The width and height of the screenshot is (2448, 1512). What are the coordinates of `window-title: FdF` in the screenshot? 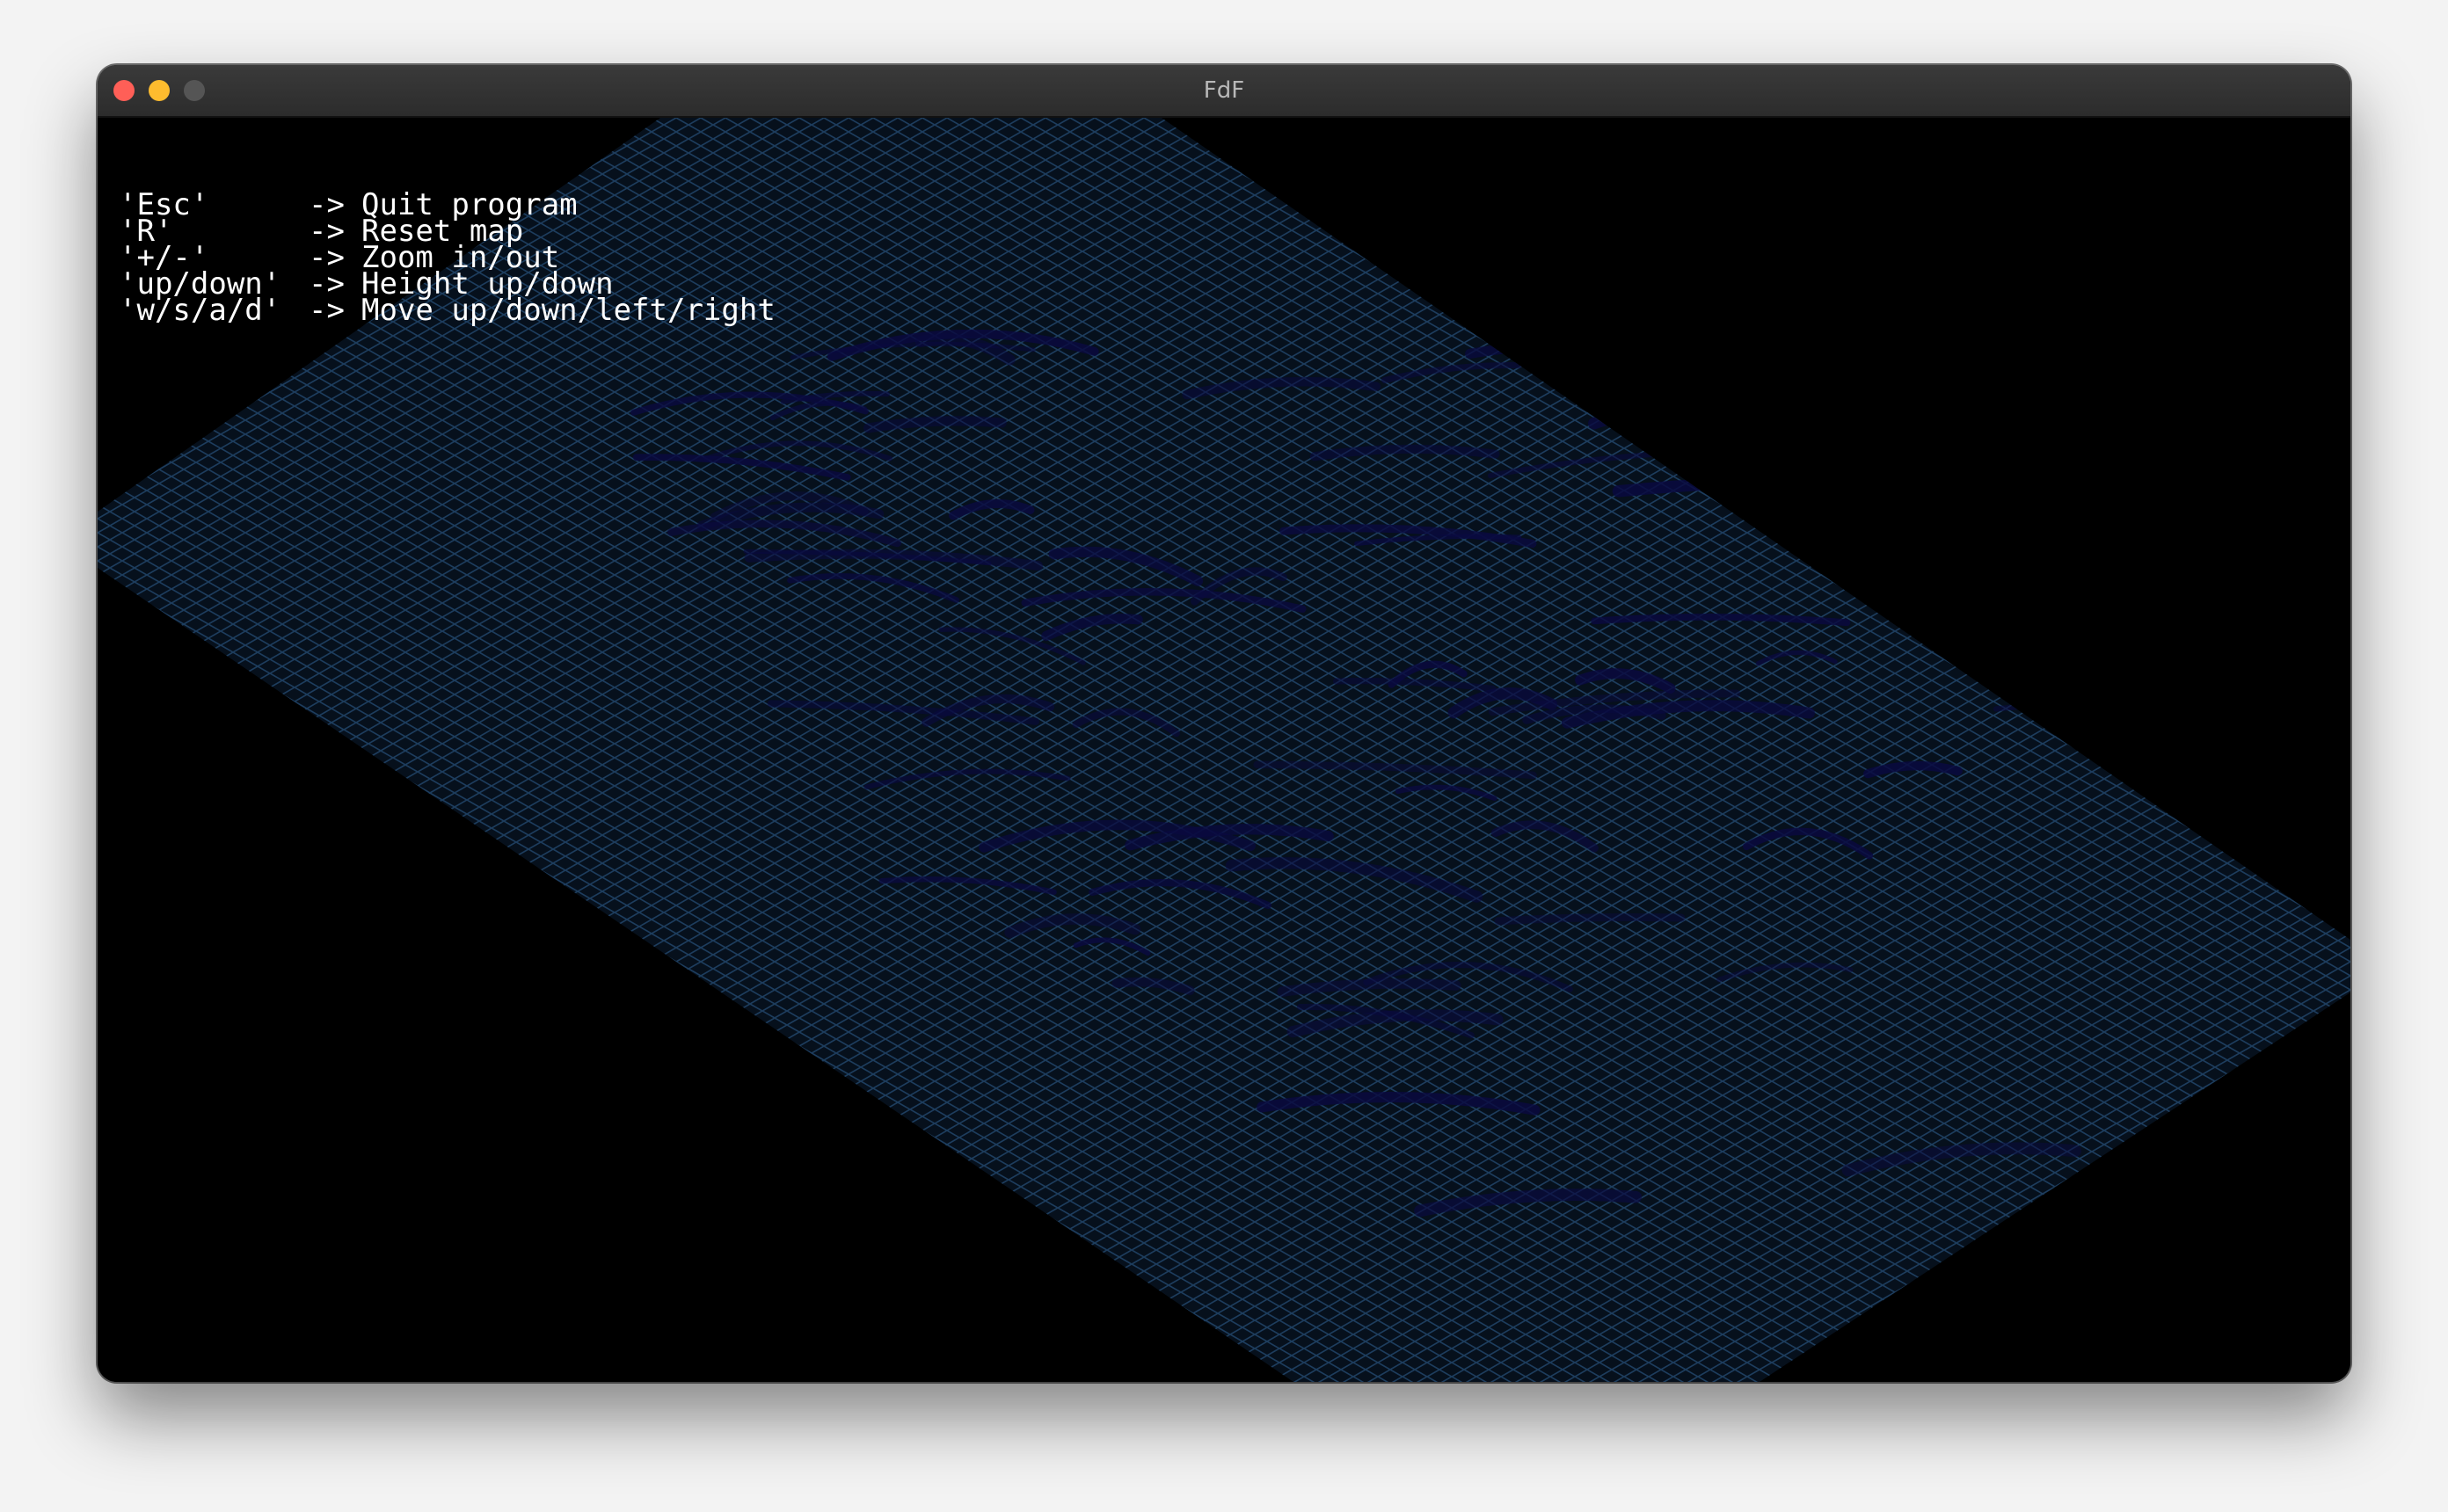 It's located at (1224, 91).